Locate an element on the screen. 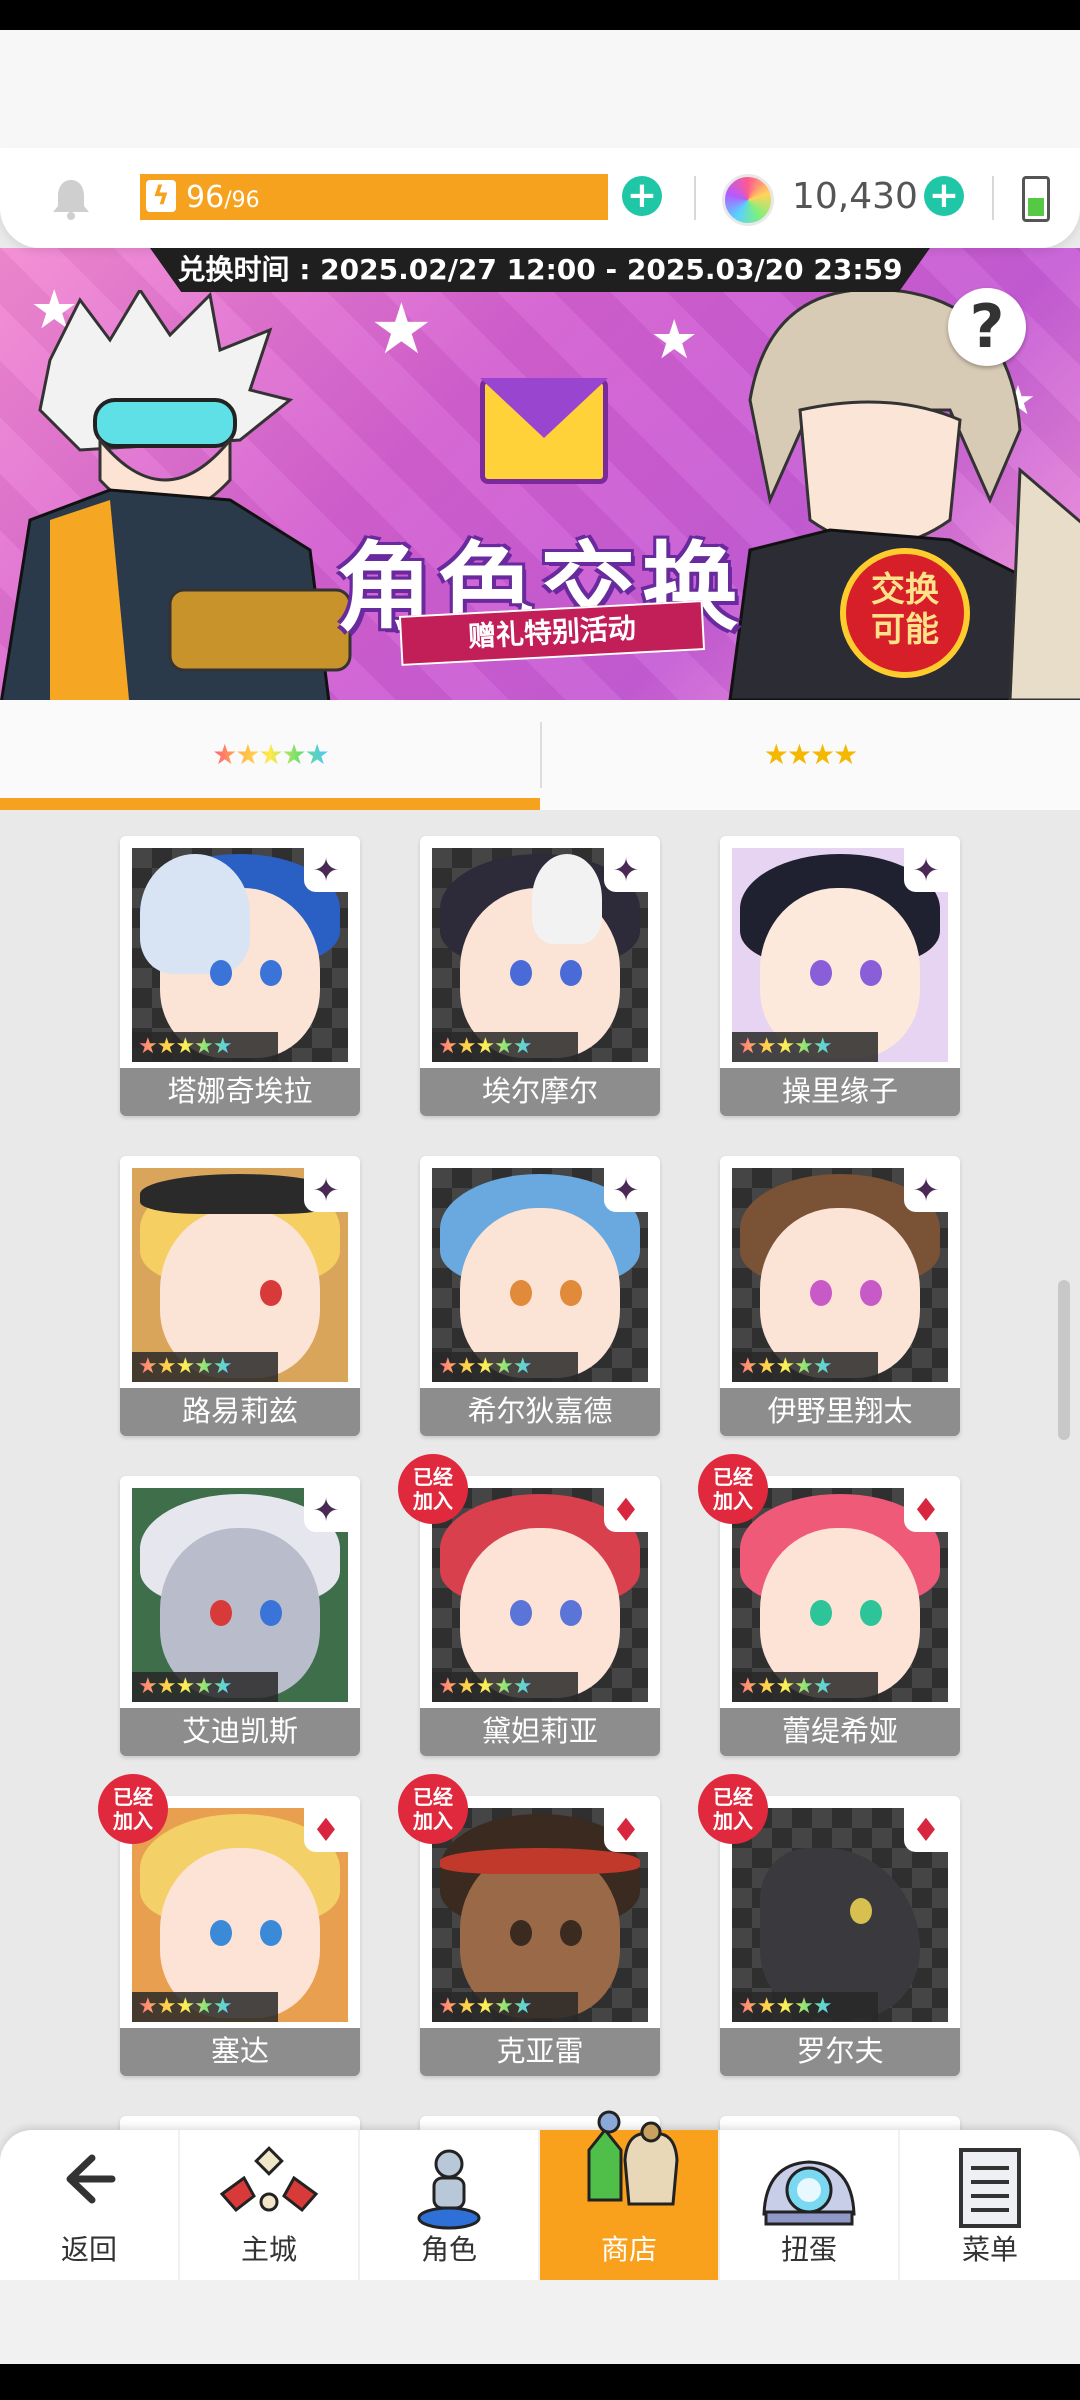  bell-icon is located at coordinates (71, 199).